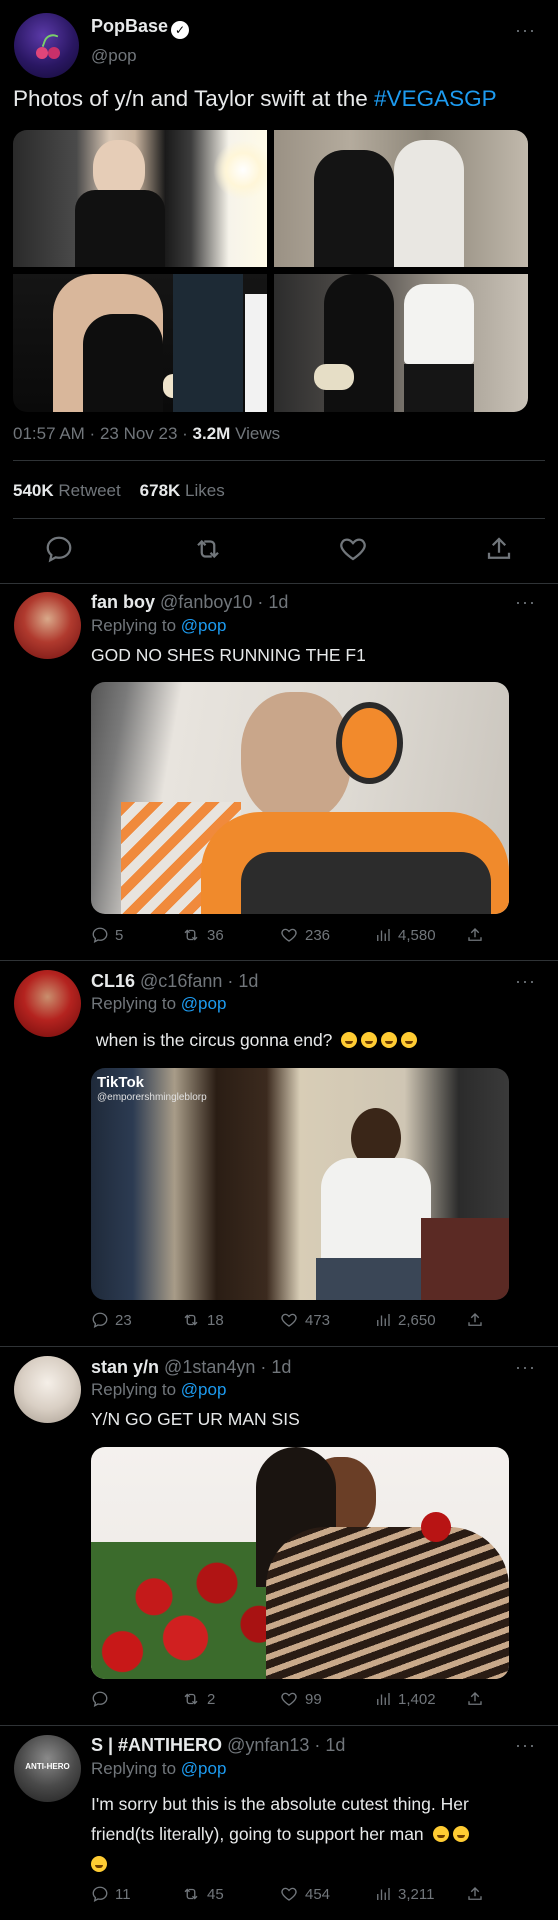  I want to click on views-count: 3,211, so click(416, 1894).